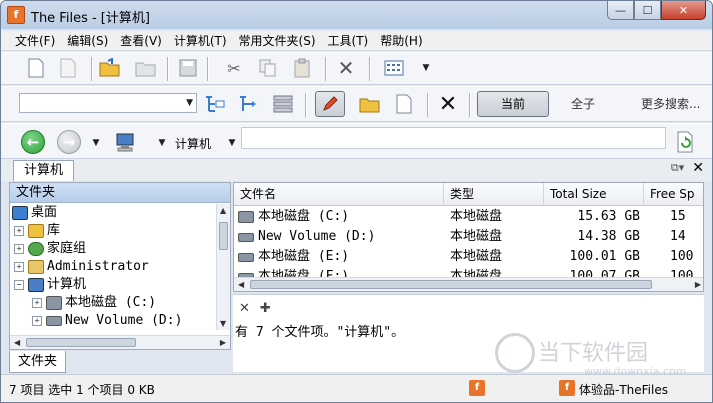 The image size is (713, 403). What do you see at coordinates (38, 362) in the screenshot?
I see `tab-folders: 文件夹` at bounding box center [38, 362].